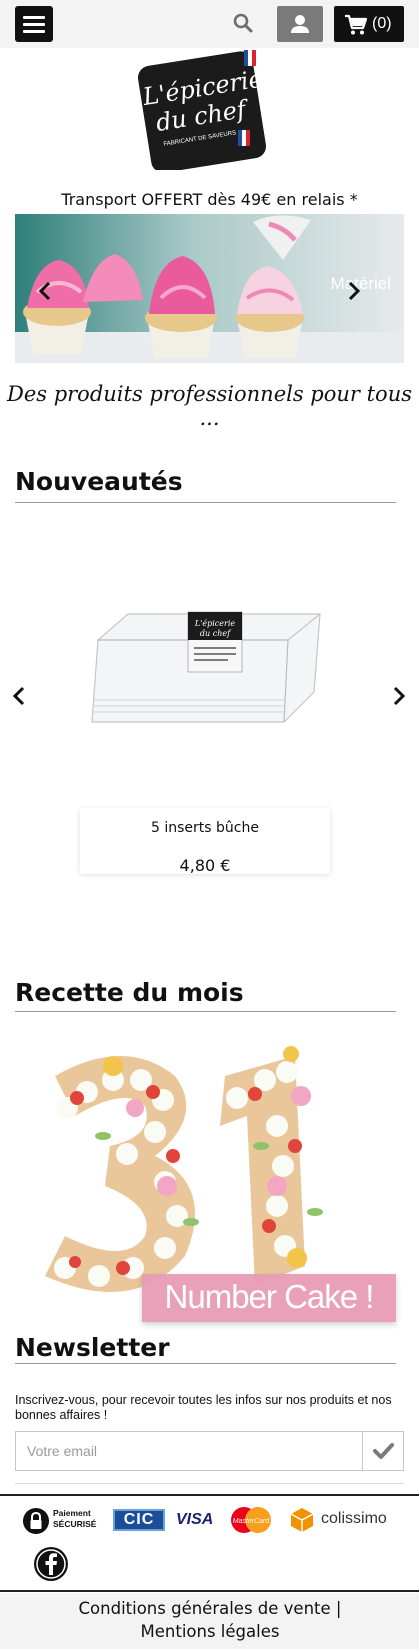  What do you see at coordinates (205, 828) in the screenshot?
I see `product-name: 5 inserts bûche` at bounding box center [205, 828].